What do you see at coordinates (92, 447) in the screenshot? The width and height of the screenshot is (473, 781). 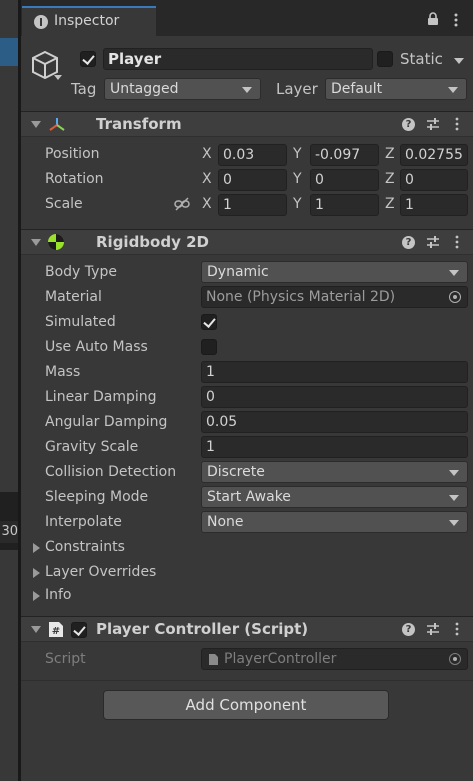 I see `gravity-scale-label: Gravity Scale` at bounding box center [92, 447].